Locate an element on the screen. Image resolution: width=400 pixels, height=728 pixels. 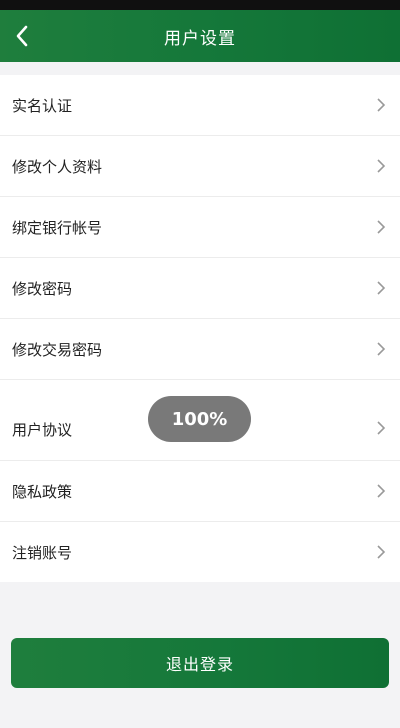
menu-item-change-trade-password: 修改交易密码 is located at coordinates (200, 349).